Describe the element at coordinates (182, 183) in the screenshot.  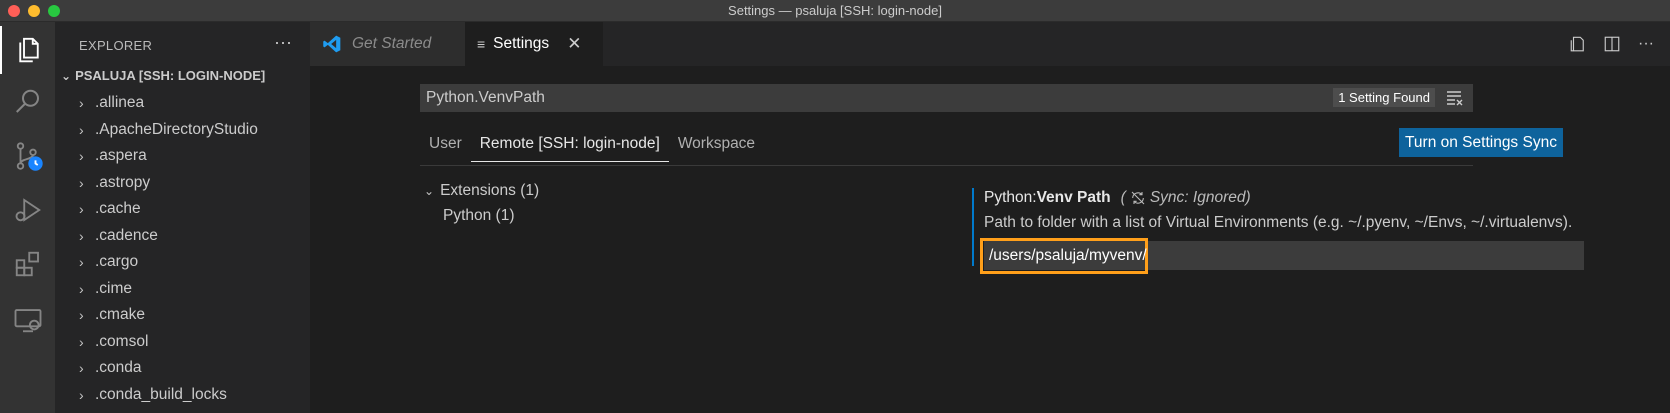
I see `tree-item: › .astropy` at that location.